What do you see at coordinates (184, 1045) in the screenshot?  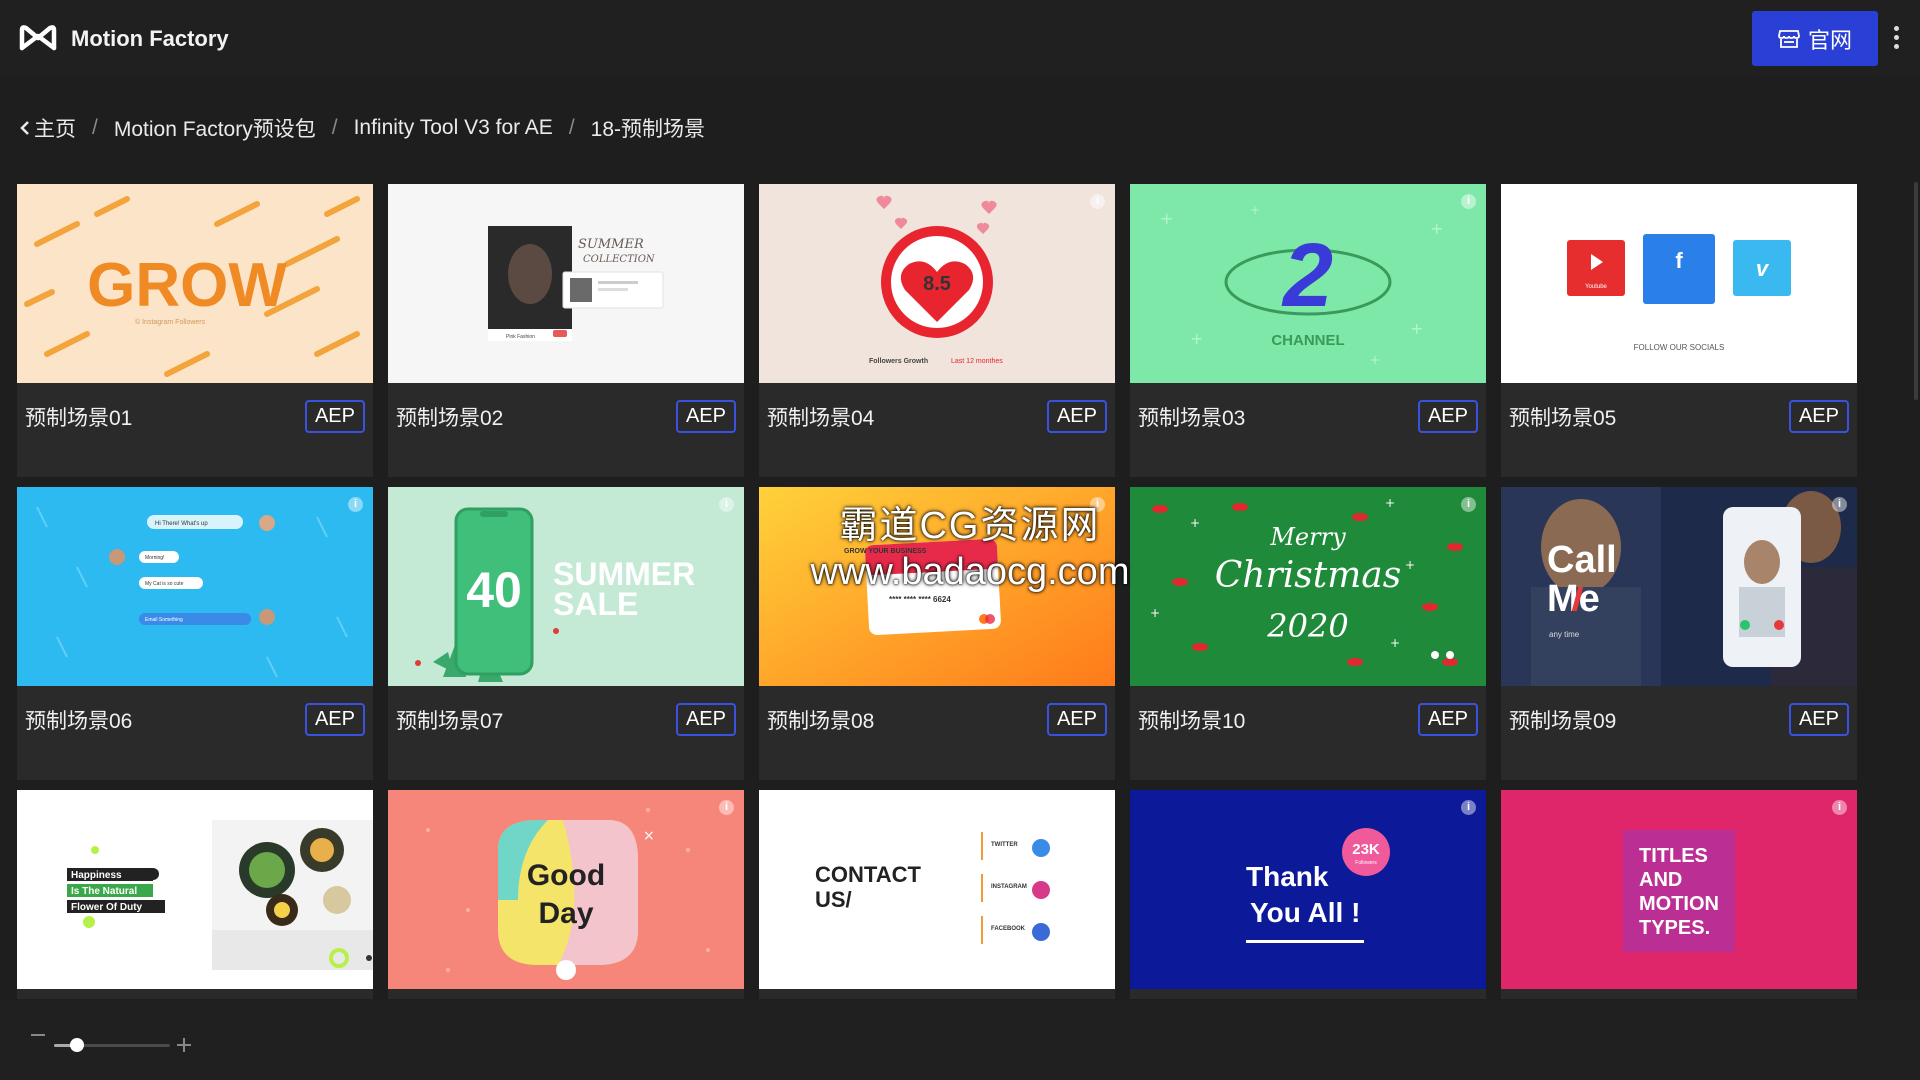 I see `zoom-in-icon` at bounding box center [184, 1045].